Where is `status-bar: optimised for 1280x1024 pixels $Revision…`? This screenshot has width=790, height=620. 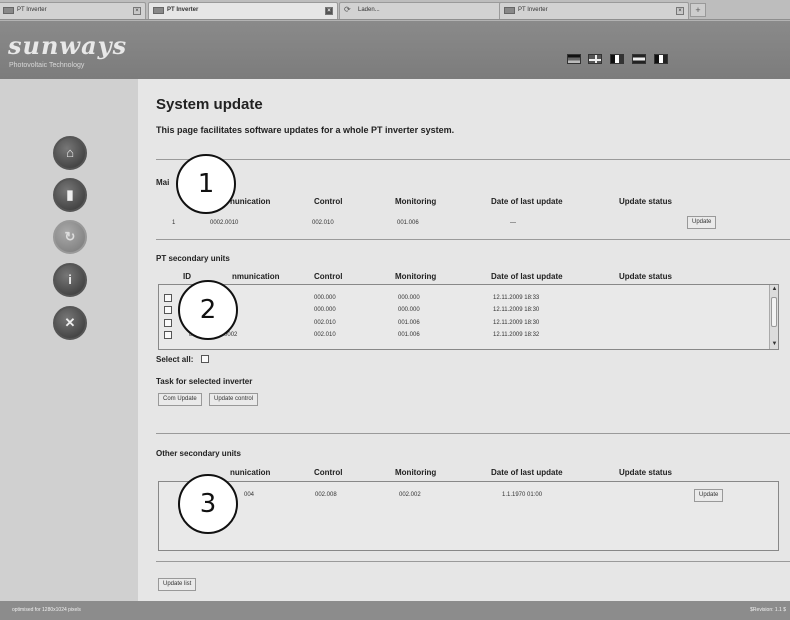
status-bar: optimised for 1280x1024 pixels $Revision… is located at coordinates (395, 610).